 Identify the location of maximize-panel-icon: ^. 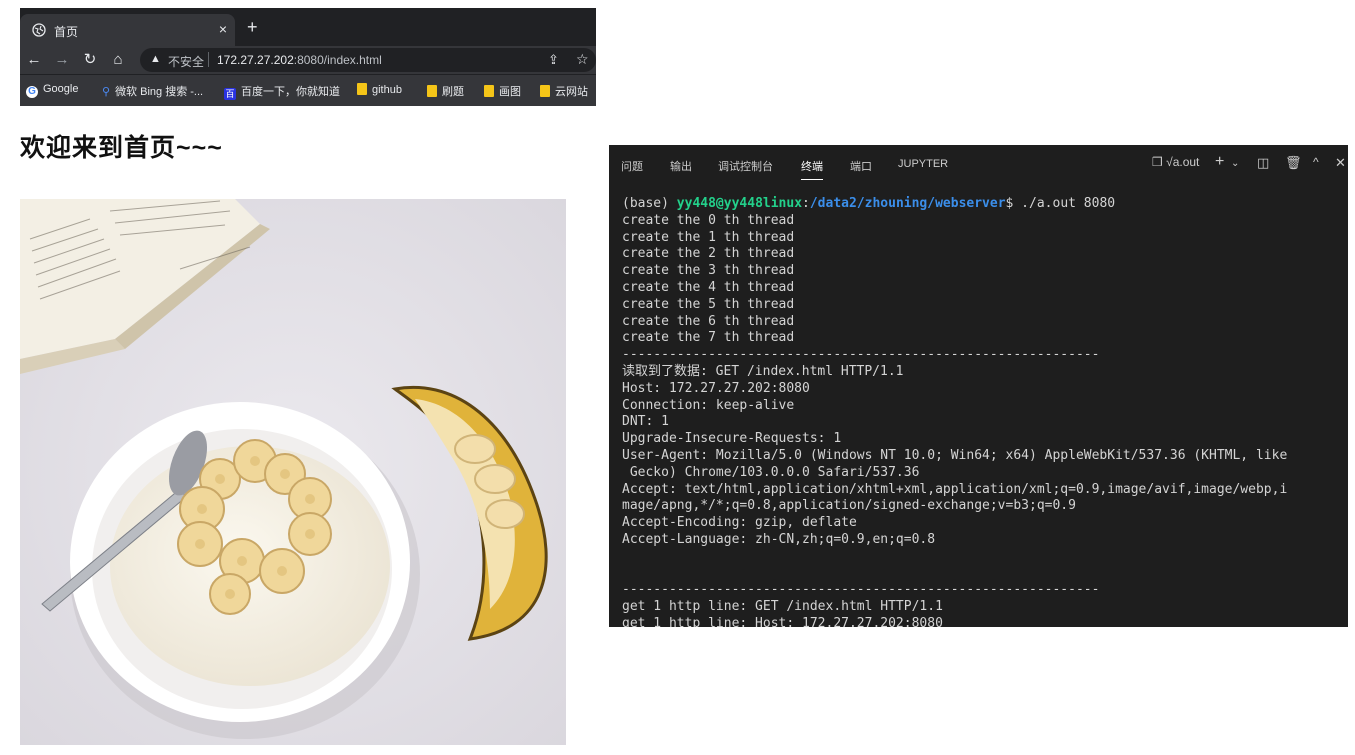
(1316, 162).